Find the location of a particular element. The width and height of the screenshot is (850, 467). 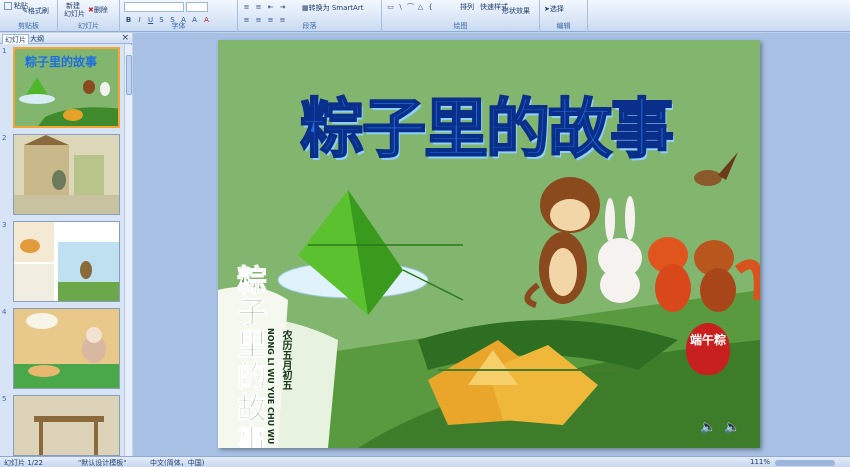

duanwu-seal: 端午粽 is located at coordinates (708, 349).